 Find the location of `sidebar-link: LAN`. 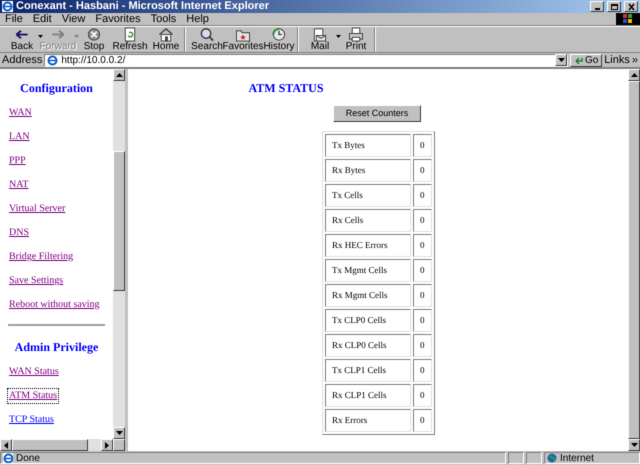

sidebar-link: LAN is located at coordinates (19, 137).